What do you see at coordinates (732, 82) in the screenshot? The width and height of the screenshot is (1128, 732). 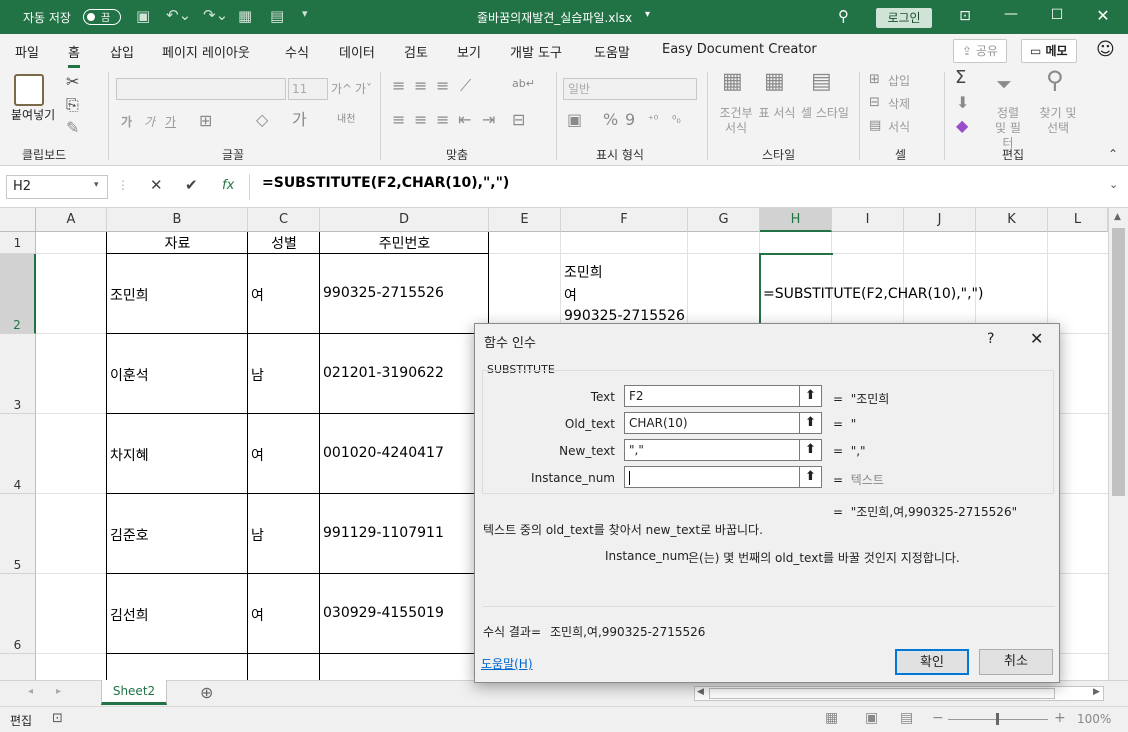 I see `conditional-format-icon: ▦` at bounding box center [732, 82].